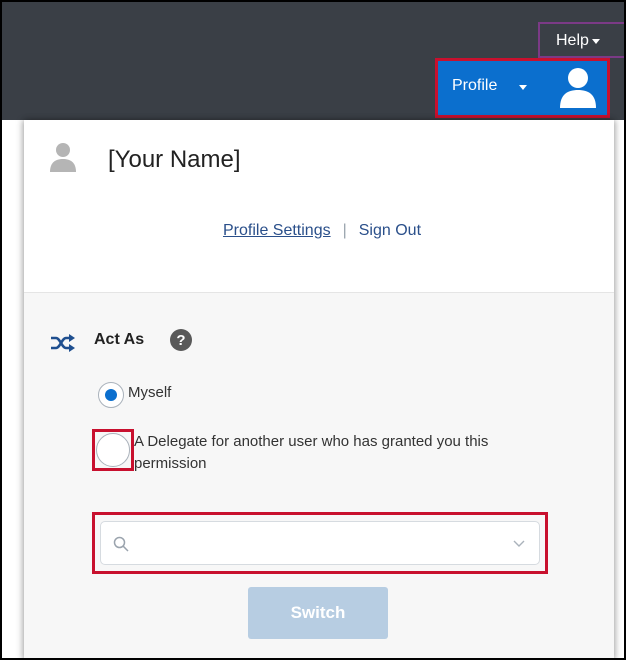 The width and height of the screenshot is (626, 660). What do you see at coordinates (390, 231) in the screenshot?
I see `sign-out-link: Sign Out` at bounding box center [390, 231].